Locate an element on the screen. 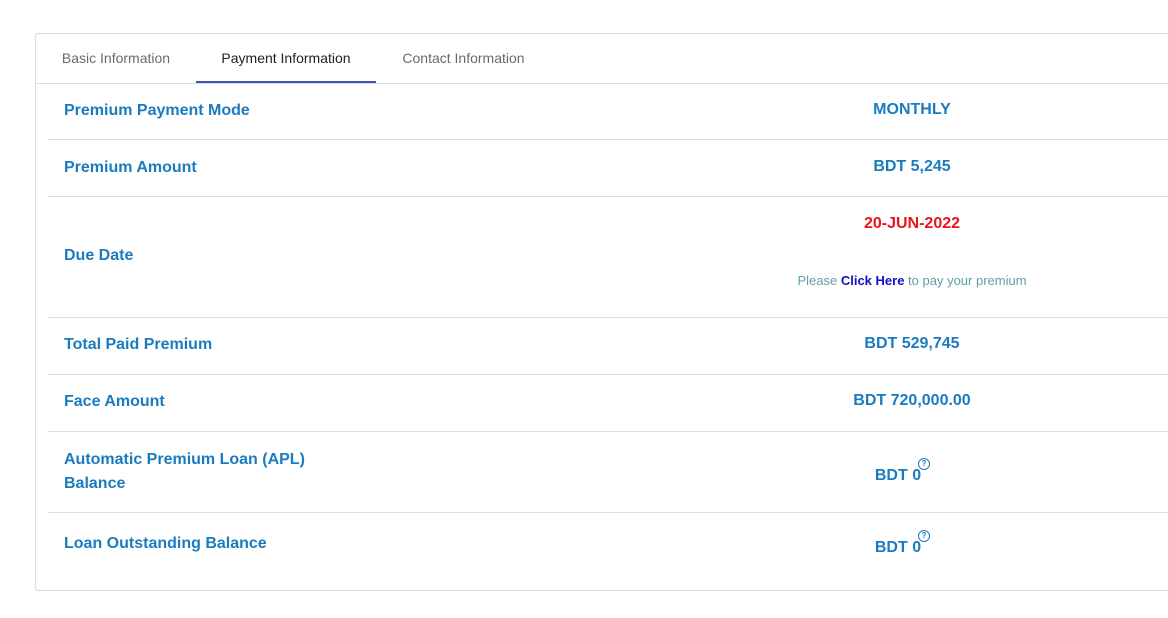 This screenshot has width=1168, height=618. total-paid-premium-value: BDT 529,745 is located at coordinates (912, 343).